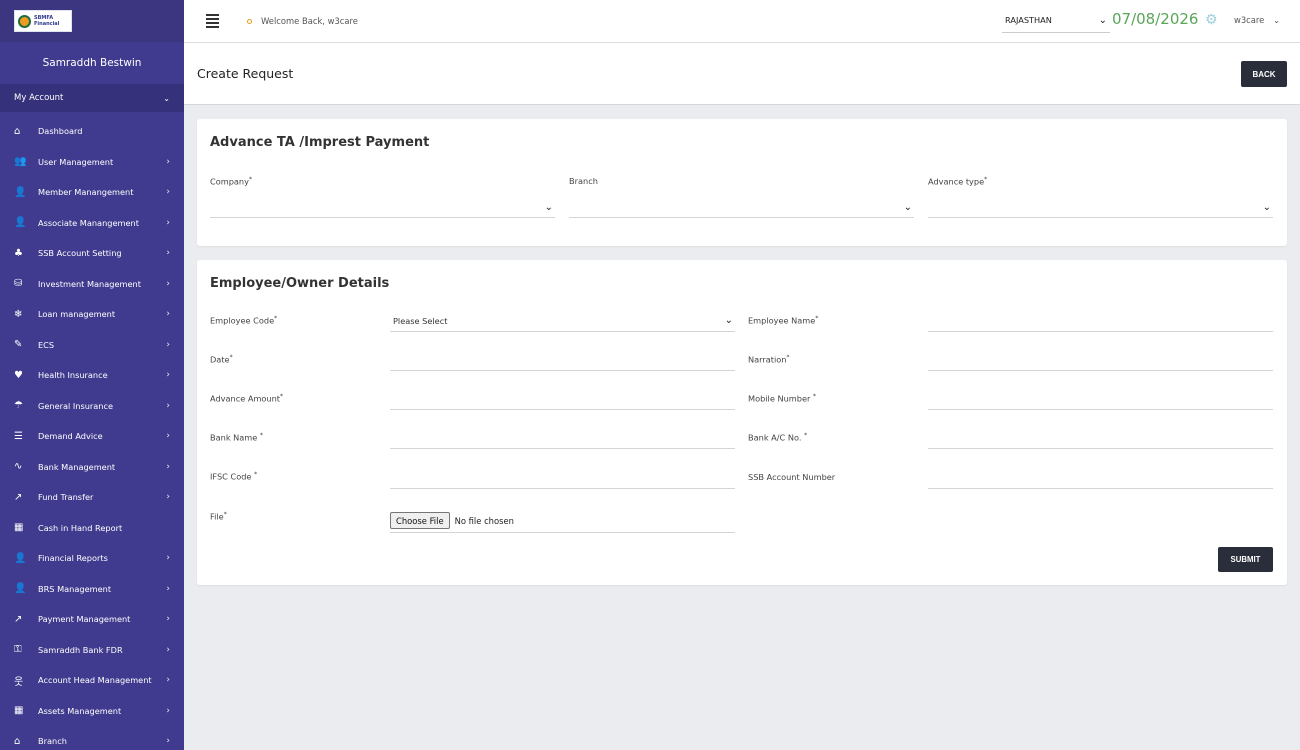 The width and height of the screenshot is (1300, 750). Describe the element at coordinates (19, 682) in the screenshot. I see `person-arms-icon: 웃` at that location.